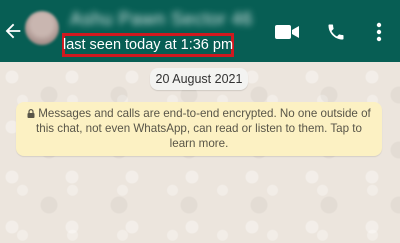  What do you see at coordinates (13, 31) in the screenshot?
I see `arrow-left-icon` at bounding box center [13, 31].